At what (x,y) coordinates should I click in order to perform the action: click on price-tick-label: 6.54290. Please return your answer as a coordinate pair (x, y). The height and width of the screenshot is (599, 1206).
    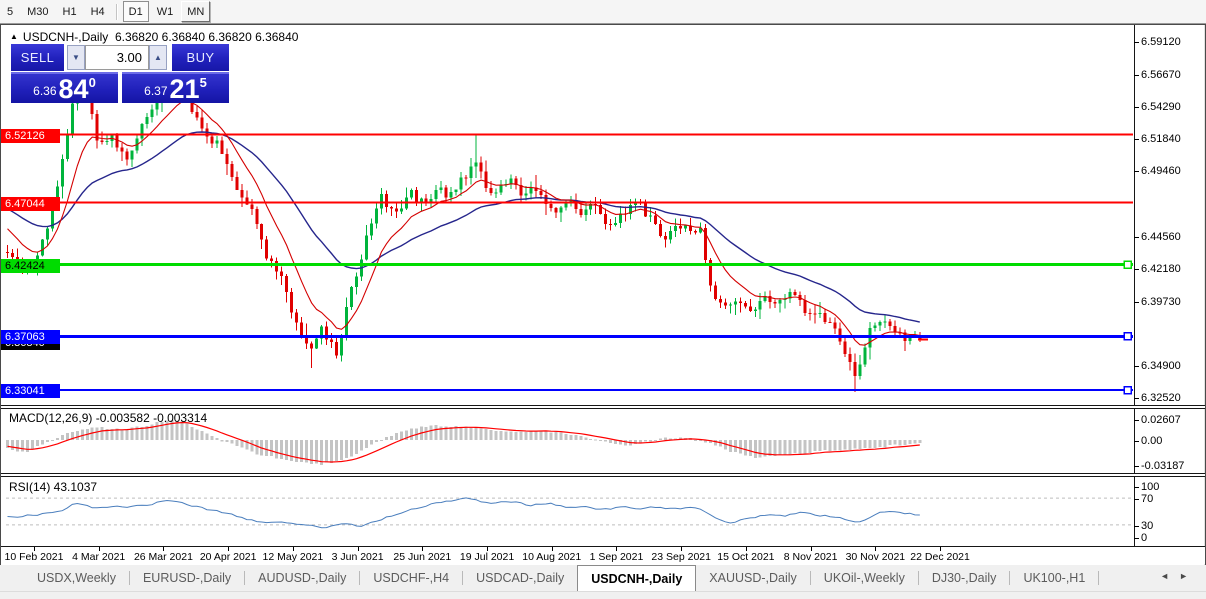
    Looking at the image, I should click on (1161, 106).